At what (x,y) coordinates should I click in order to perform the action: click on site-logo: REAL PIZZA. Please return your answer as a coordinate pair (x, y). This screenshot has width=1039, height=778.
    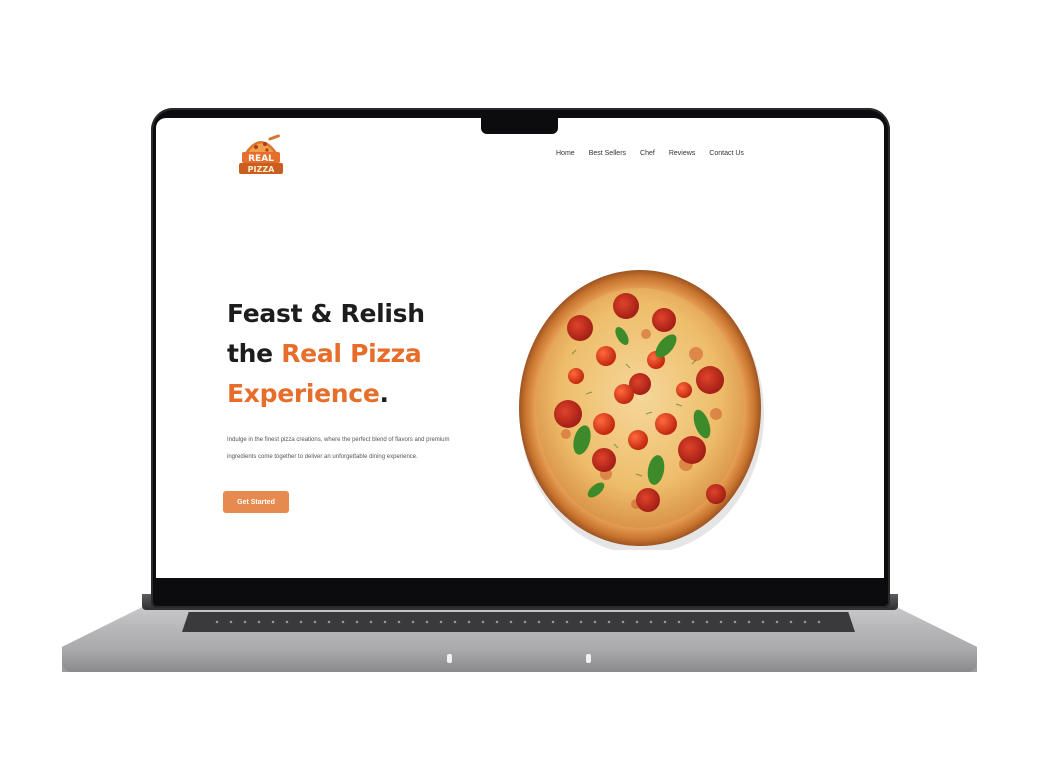
    Looking at the image, I should click on (261, 155).